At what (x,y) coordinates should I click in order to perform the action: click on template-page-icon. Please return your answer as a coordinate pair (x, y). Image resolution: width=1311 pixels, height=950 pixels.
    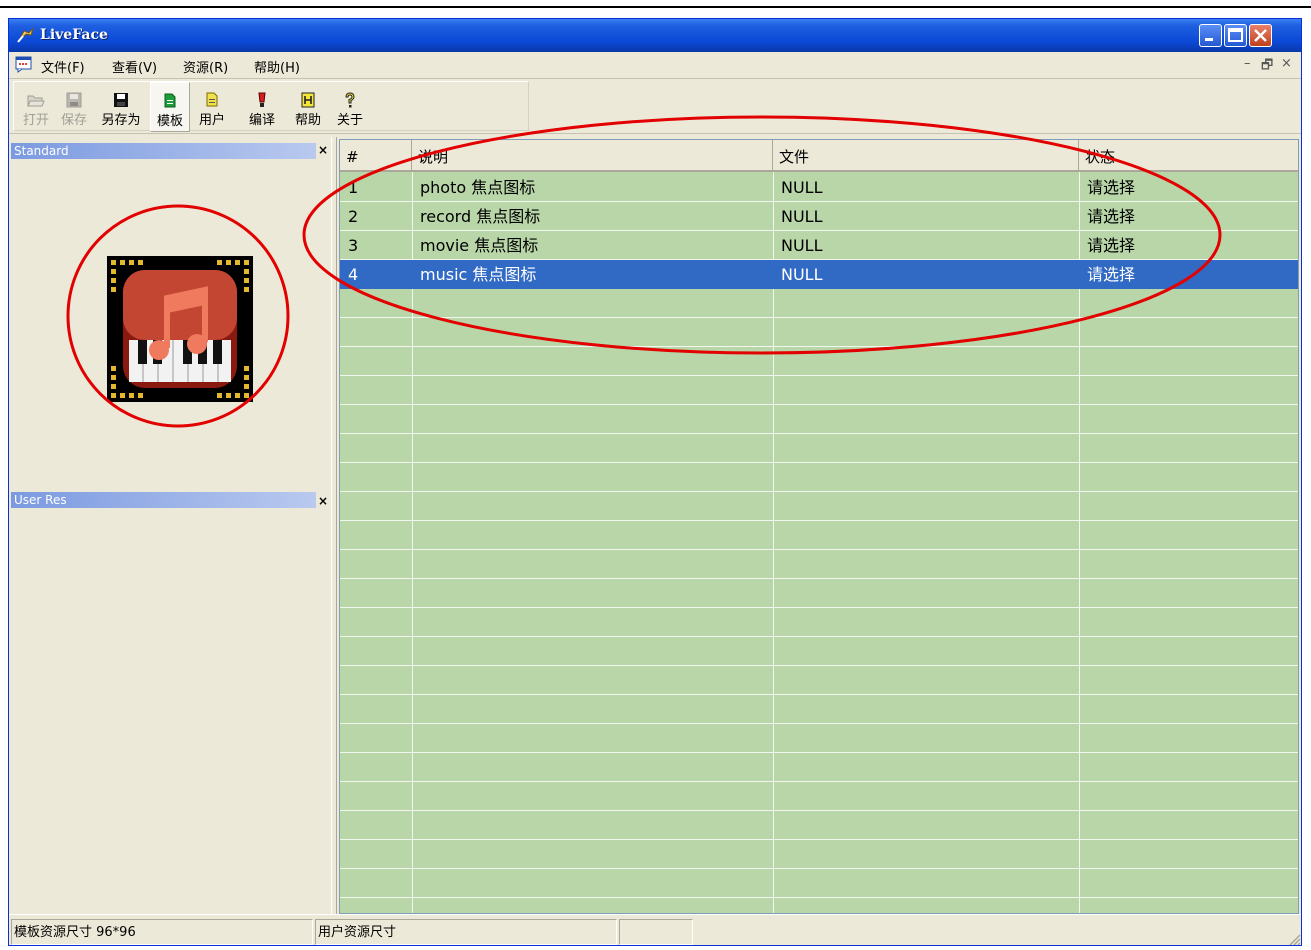
    Looking at the image, I should click on (170, 100).